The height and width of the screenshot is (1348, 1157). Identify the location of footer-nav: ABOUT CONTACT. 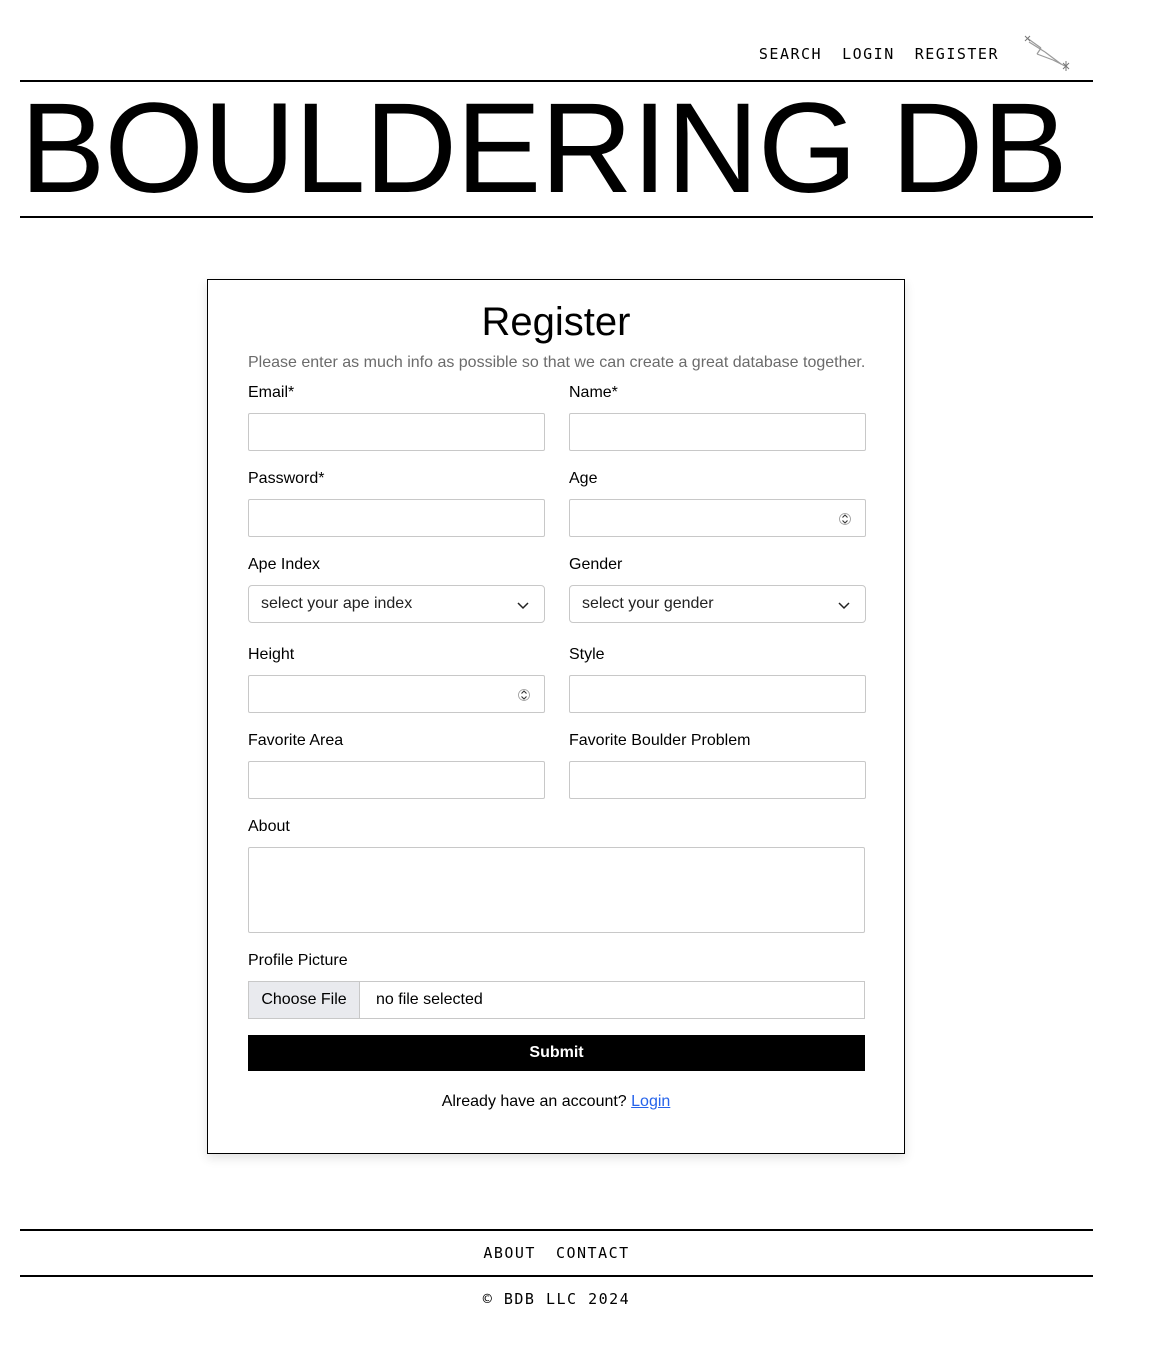
(556, 1253).